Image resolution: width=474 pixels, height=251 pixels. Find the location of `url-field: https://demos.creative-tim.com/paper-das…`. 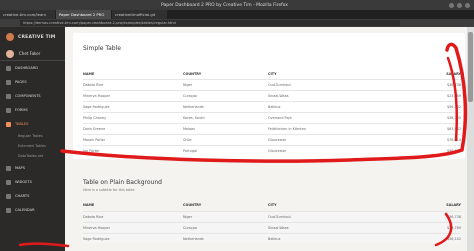

url-field: https://demos.creative-tim.com/paper-das… is located at coordinates (210, 23).